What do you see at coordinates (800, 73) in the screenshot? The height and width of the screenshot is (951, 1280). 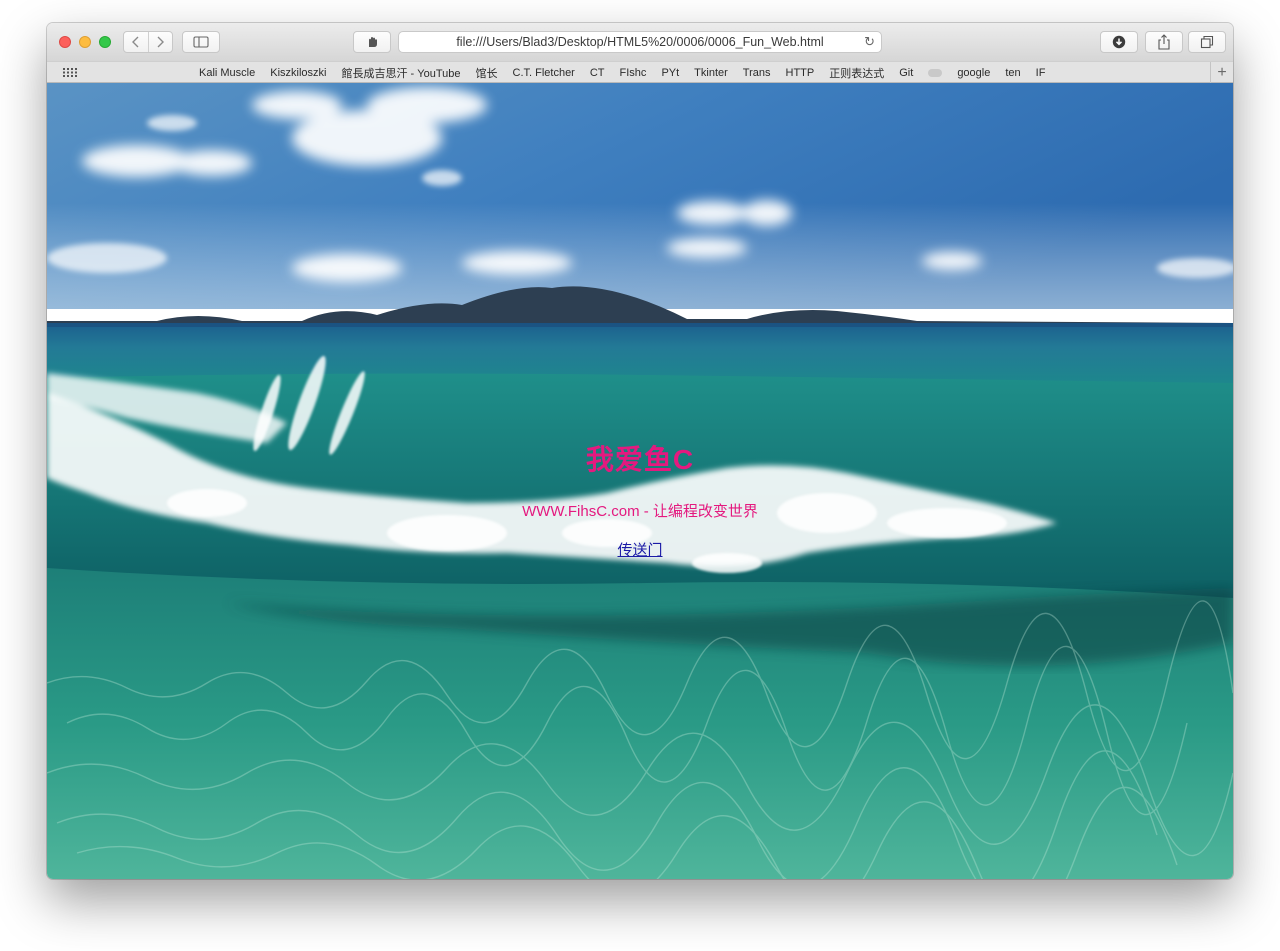 I see `bookmark-item: HTTP` at bounding box center [800, 73].